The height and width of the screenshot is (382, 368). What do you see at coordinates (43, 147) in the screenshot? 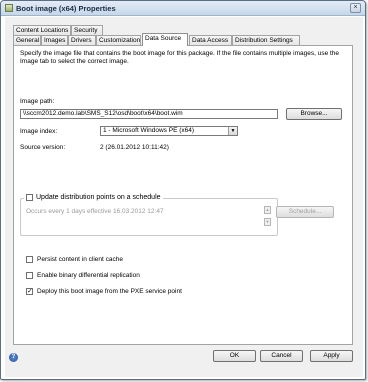
I see `source-version-label: Source version:` at bounding box center [43, 147].